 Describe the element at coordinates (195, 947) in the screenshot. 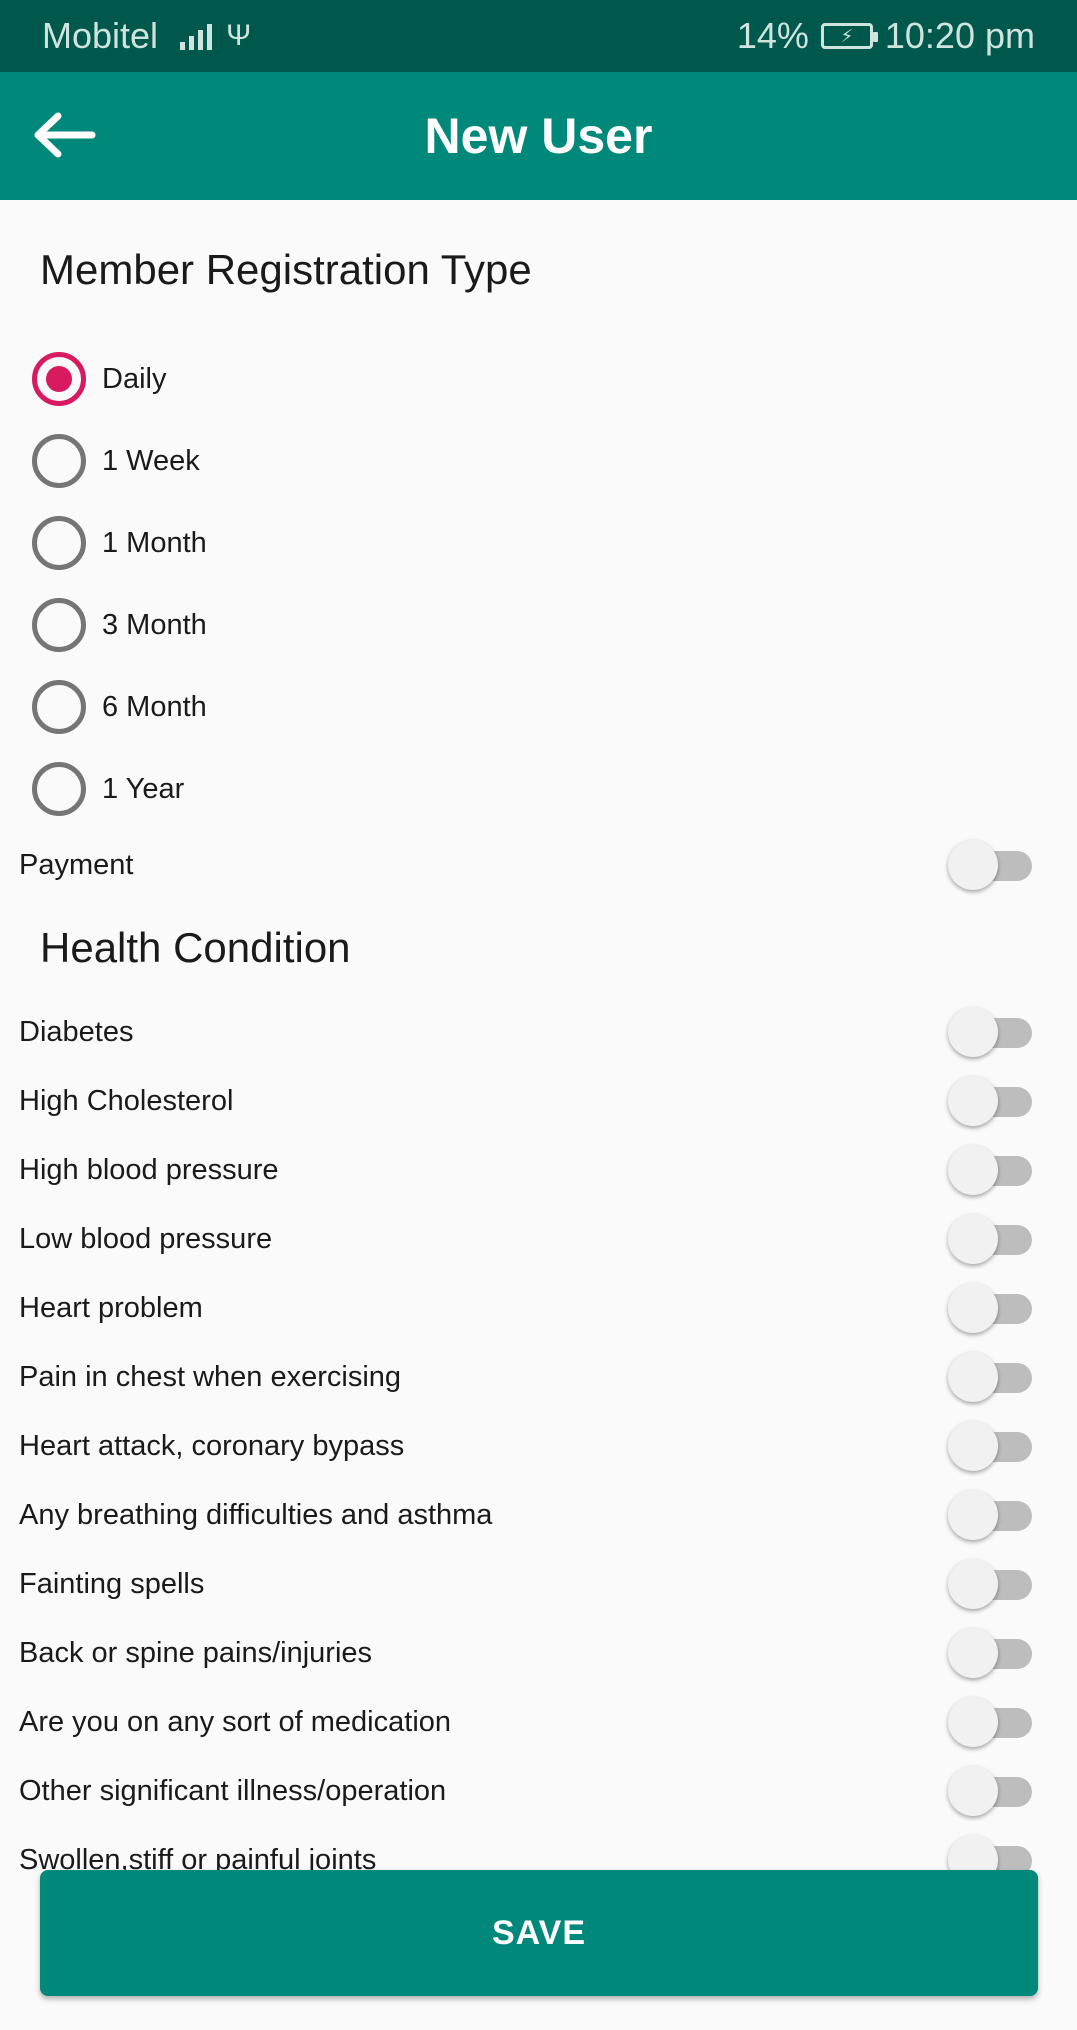

I see `health-condition-heading: Health Condition` at that location.